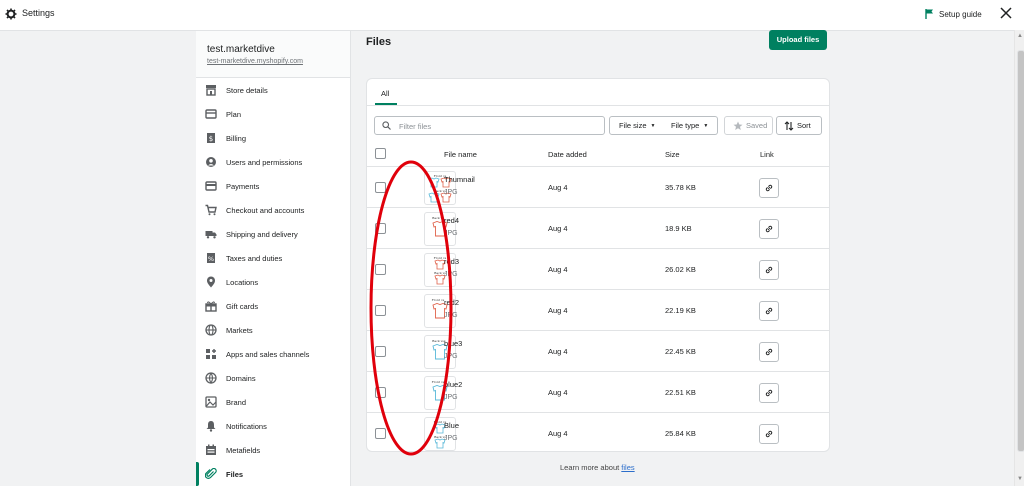 The width and height of the screenshot is (1024, 486). I want to click on saved-label: Saved, so click(757, 125).